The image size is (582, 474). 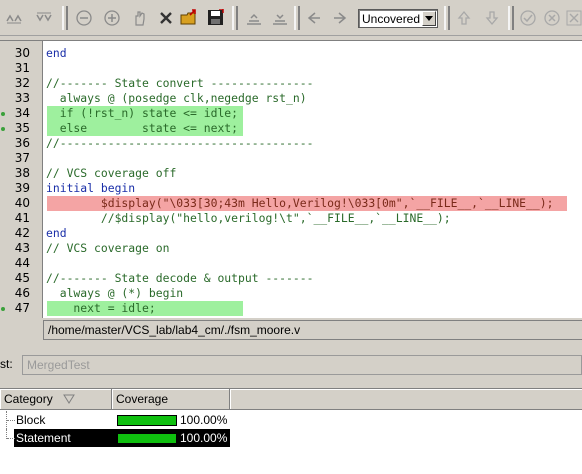 I want to click on save-icon, so click(x=216, y=18).